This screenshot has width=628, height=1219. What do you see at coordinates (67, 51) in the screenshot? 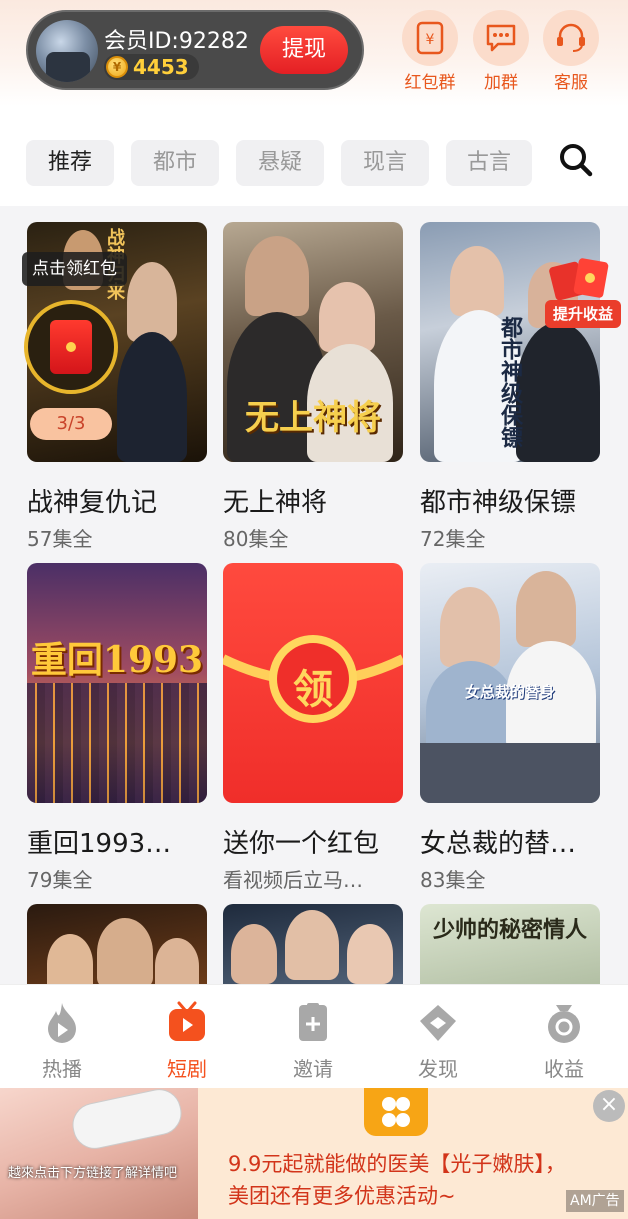
I see `avatar` at bounding box center [67, 51].